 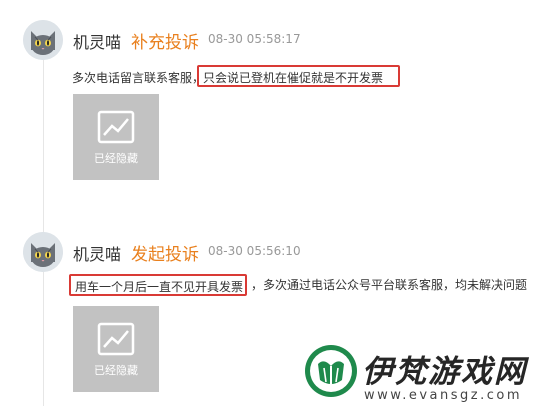 What do you see at coordinates (254, 39) in the screenshot?
I see `timestamp: 08-30 05:58:17` at bounding box center [254, 39].